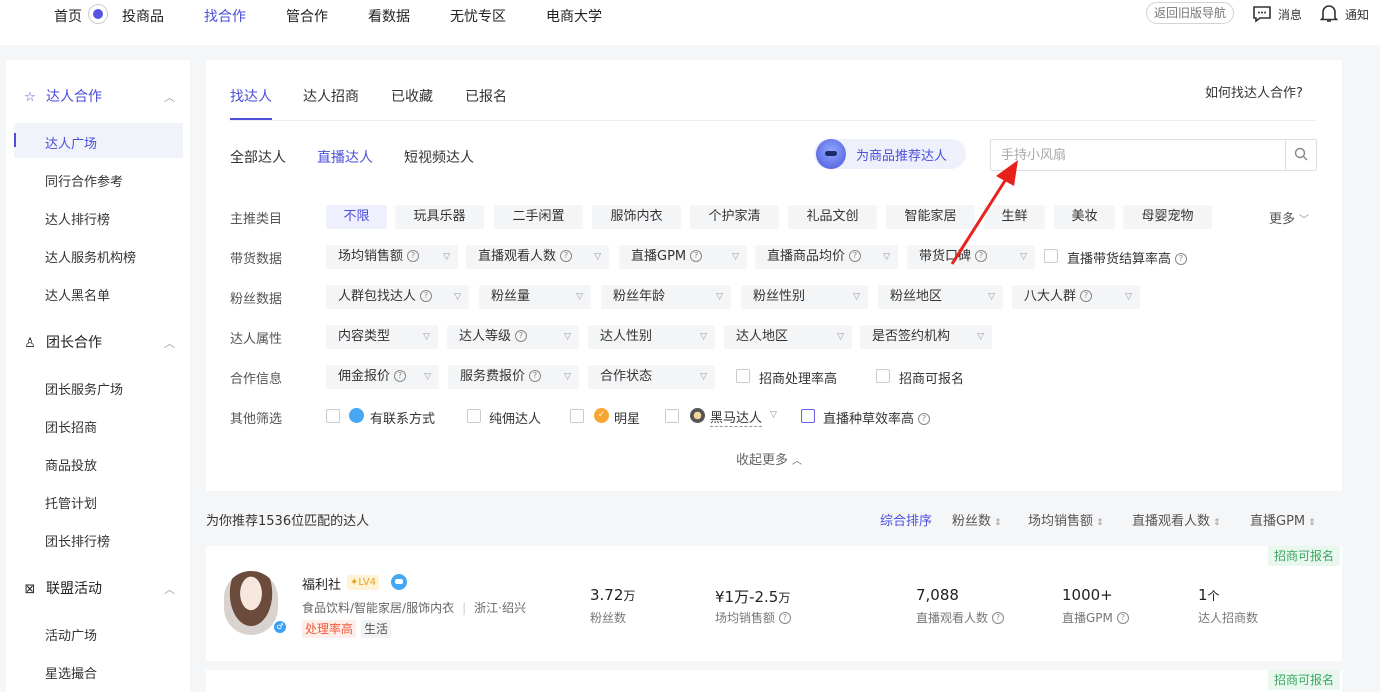  What do you see at coordinates (62, 342) in the screenshot?
I see `sidebar-group-leader: ♙ 团长合作` at bounding box center [62, 342].